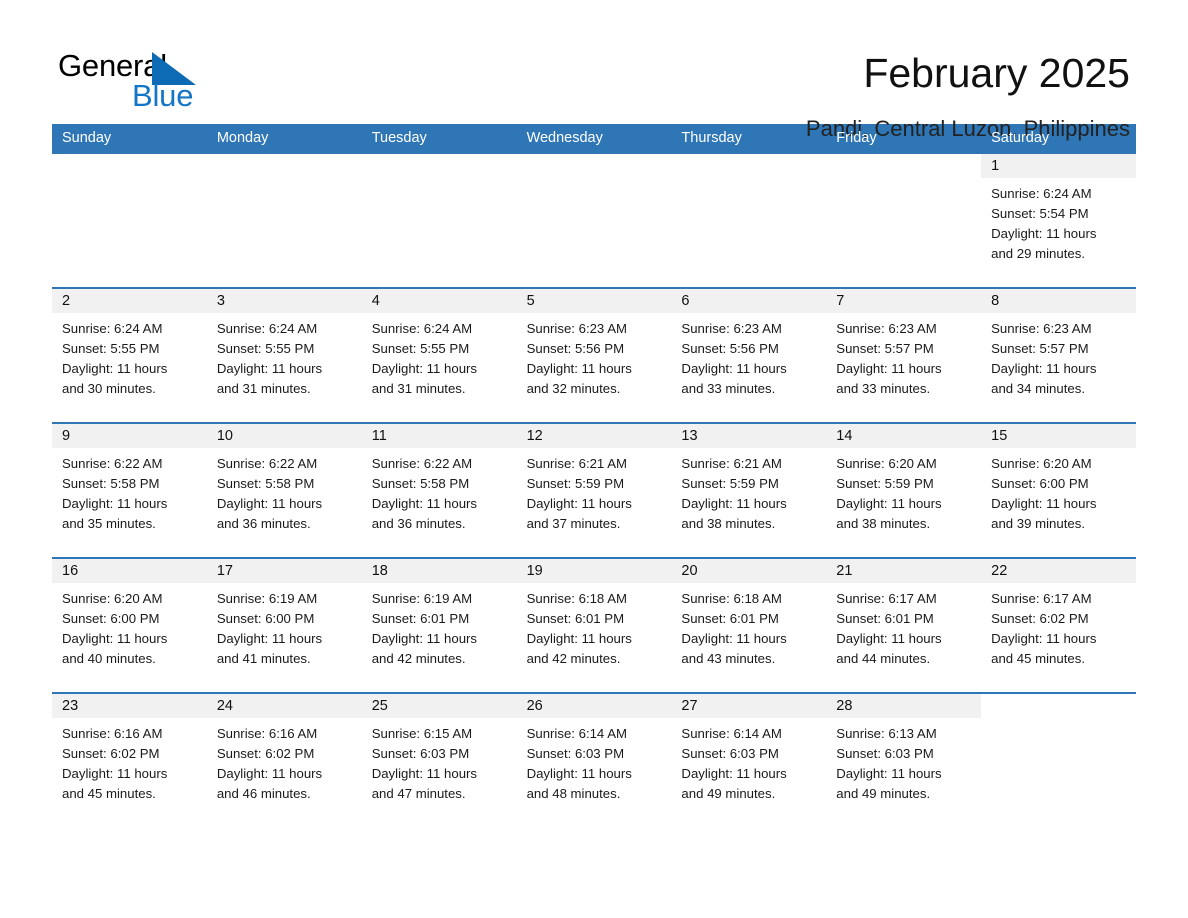  I want to click on day-number-band: 10, so click(284, 436).